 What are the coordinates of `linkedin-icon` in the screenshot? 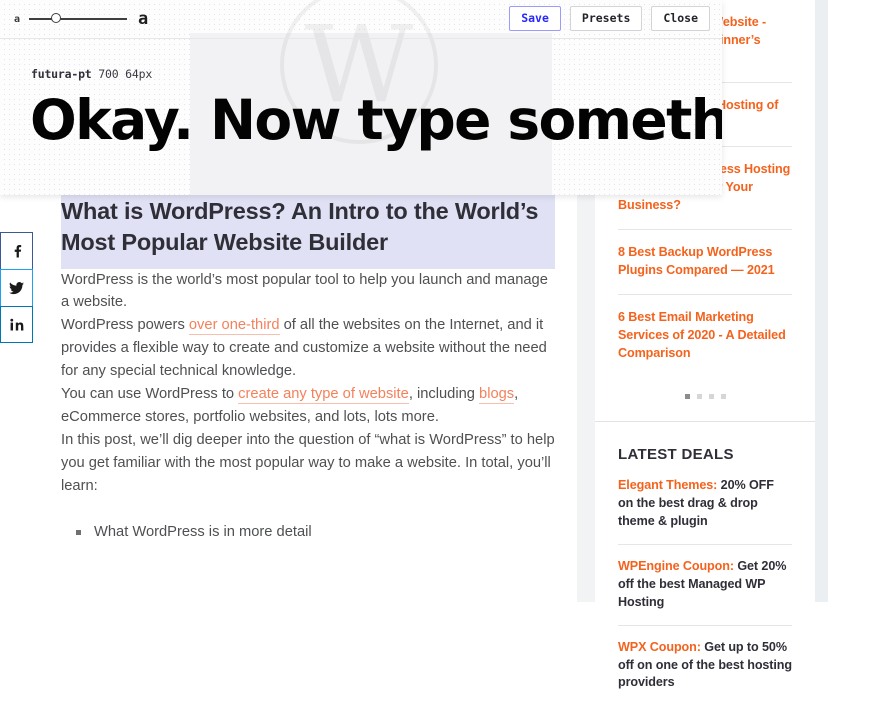 It's located at (16, 324).